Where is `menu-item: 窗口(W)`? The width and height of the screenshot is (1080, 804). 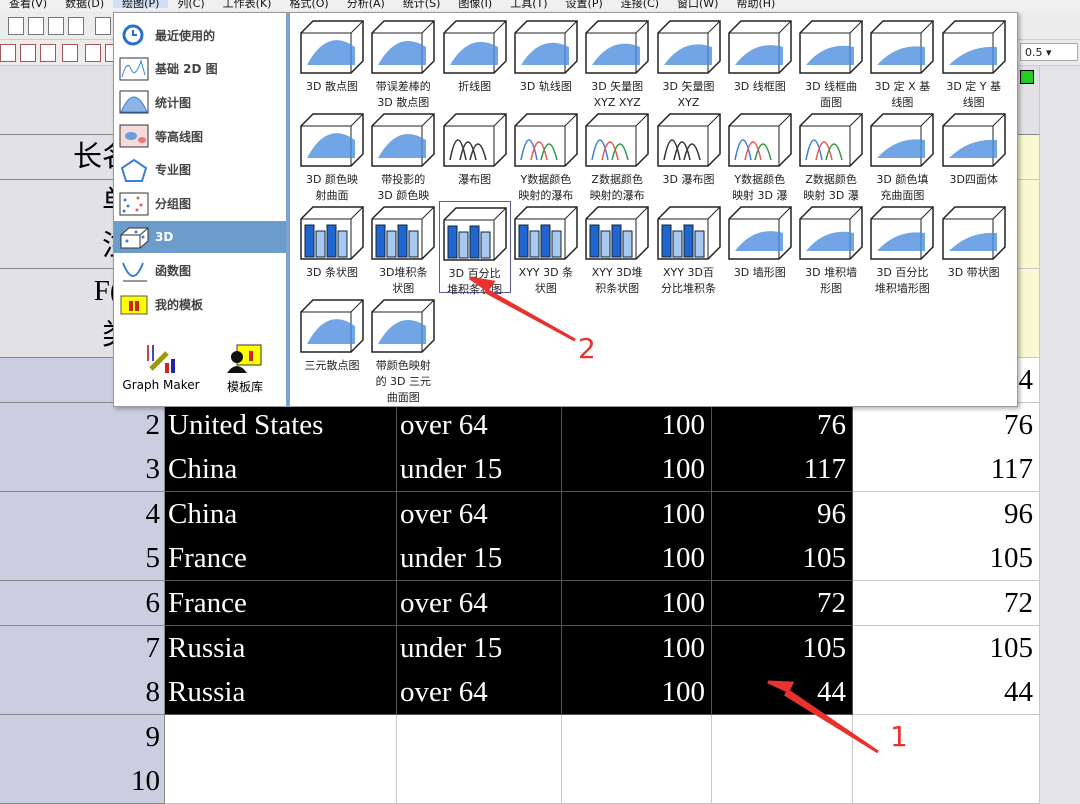 menu-item: 窗口(W) is located at coordinates (697, 4).